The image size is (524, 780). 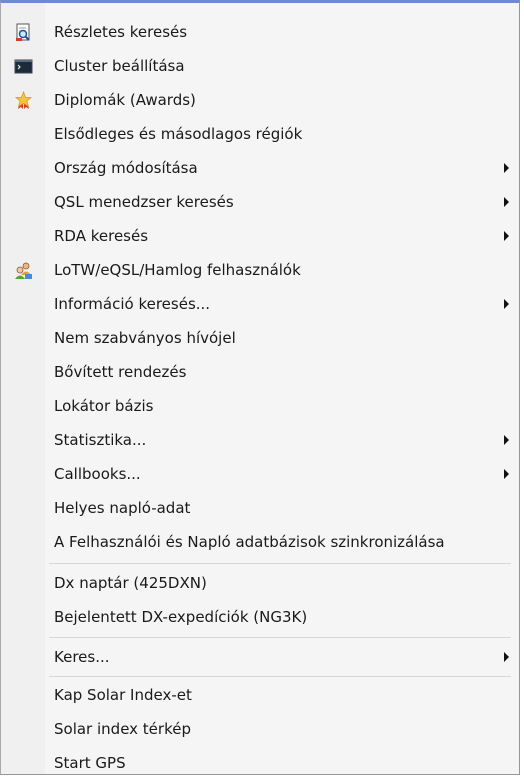 What do you see at coordinates (260, 236) in the screenshot?
I see `menu-item-rda-kereses: RDA keresés` at bounding box center [260, 236].